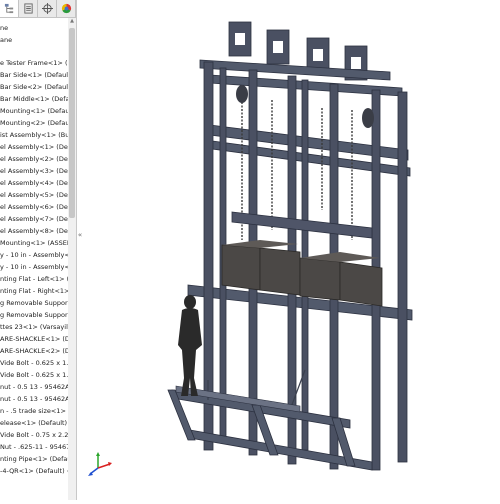 This screenshot has width=500, height=504. Describe the element at coordinates (34, 447) in the screenshot. I see `tree-item: Nut - .625-11 - 95467A` at that location.